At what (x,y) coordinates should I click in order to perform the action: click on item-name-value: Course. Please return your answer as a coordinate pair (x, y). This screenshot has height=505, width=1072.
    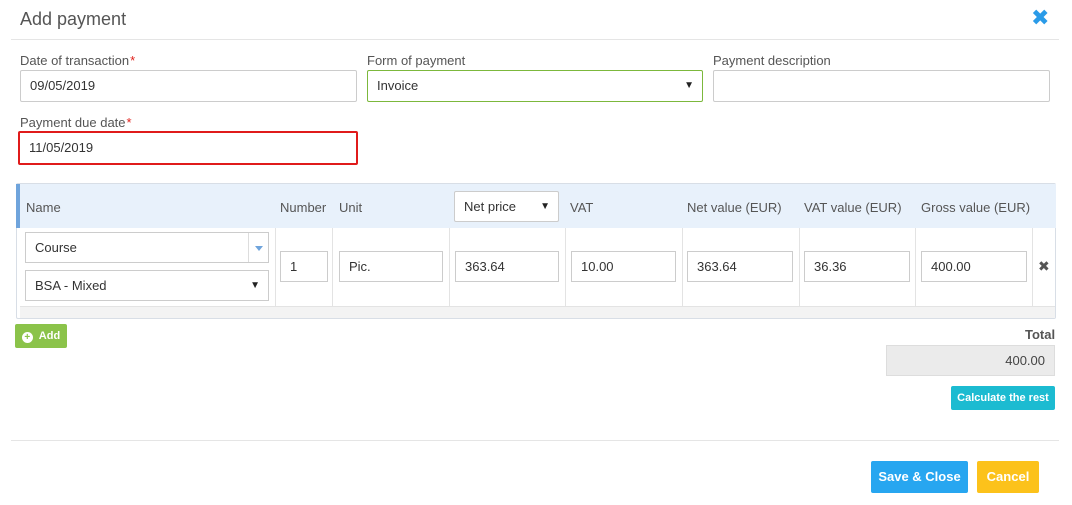
    Looking at the image, I should click on (56, 247).